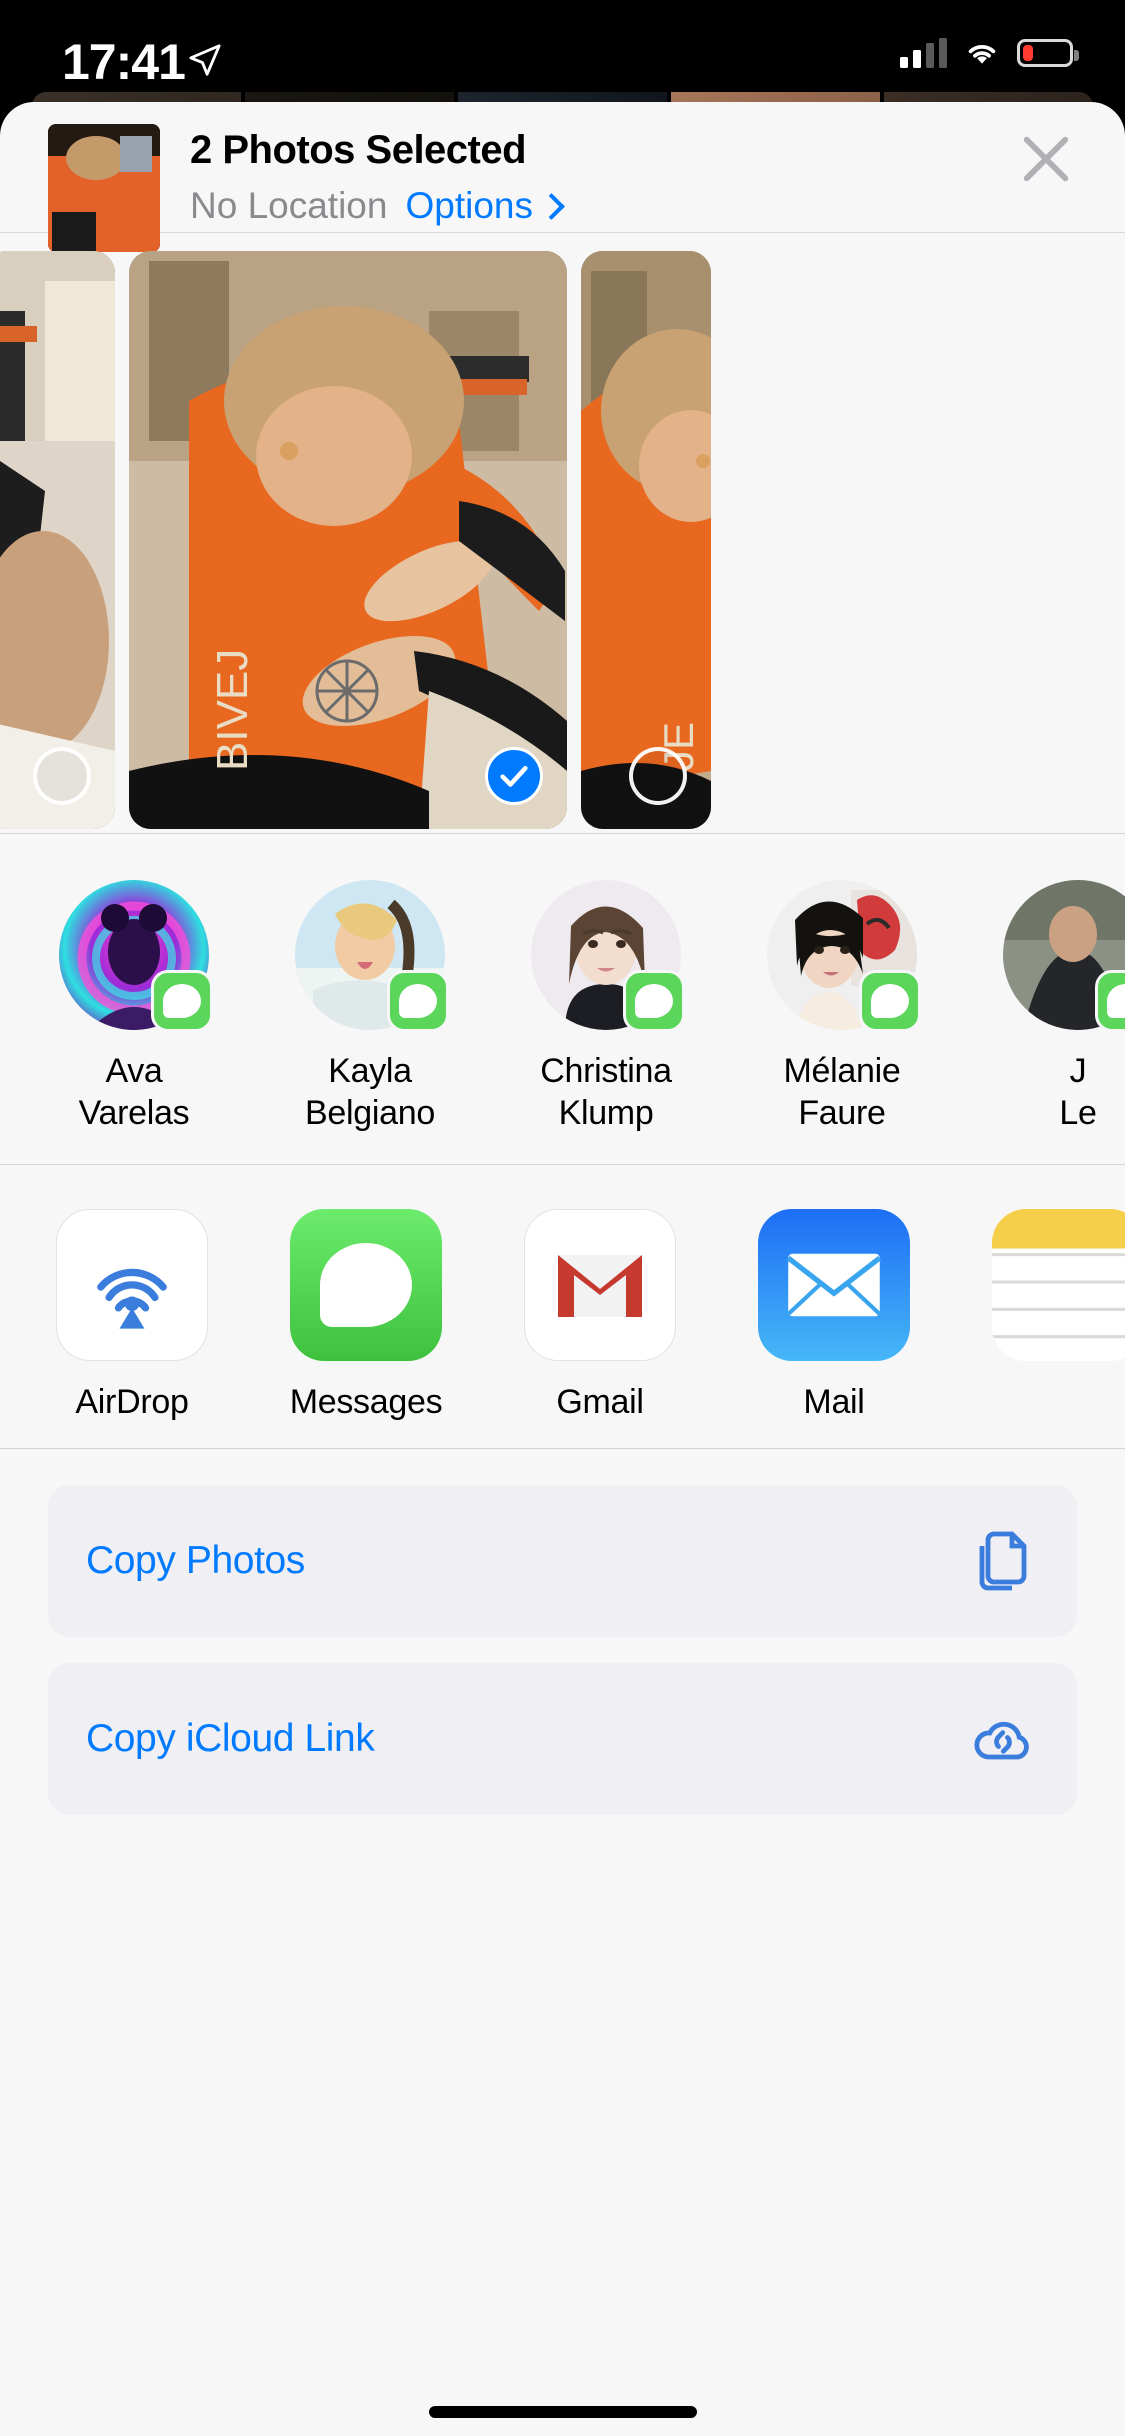 The height and width of the screenshot is (2436, 1125). Describe the element at coordinates (562, 1739) in the screenshot. I see `action-copy-icloud-link: Copy iCloud Link` at that location.